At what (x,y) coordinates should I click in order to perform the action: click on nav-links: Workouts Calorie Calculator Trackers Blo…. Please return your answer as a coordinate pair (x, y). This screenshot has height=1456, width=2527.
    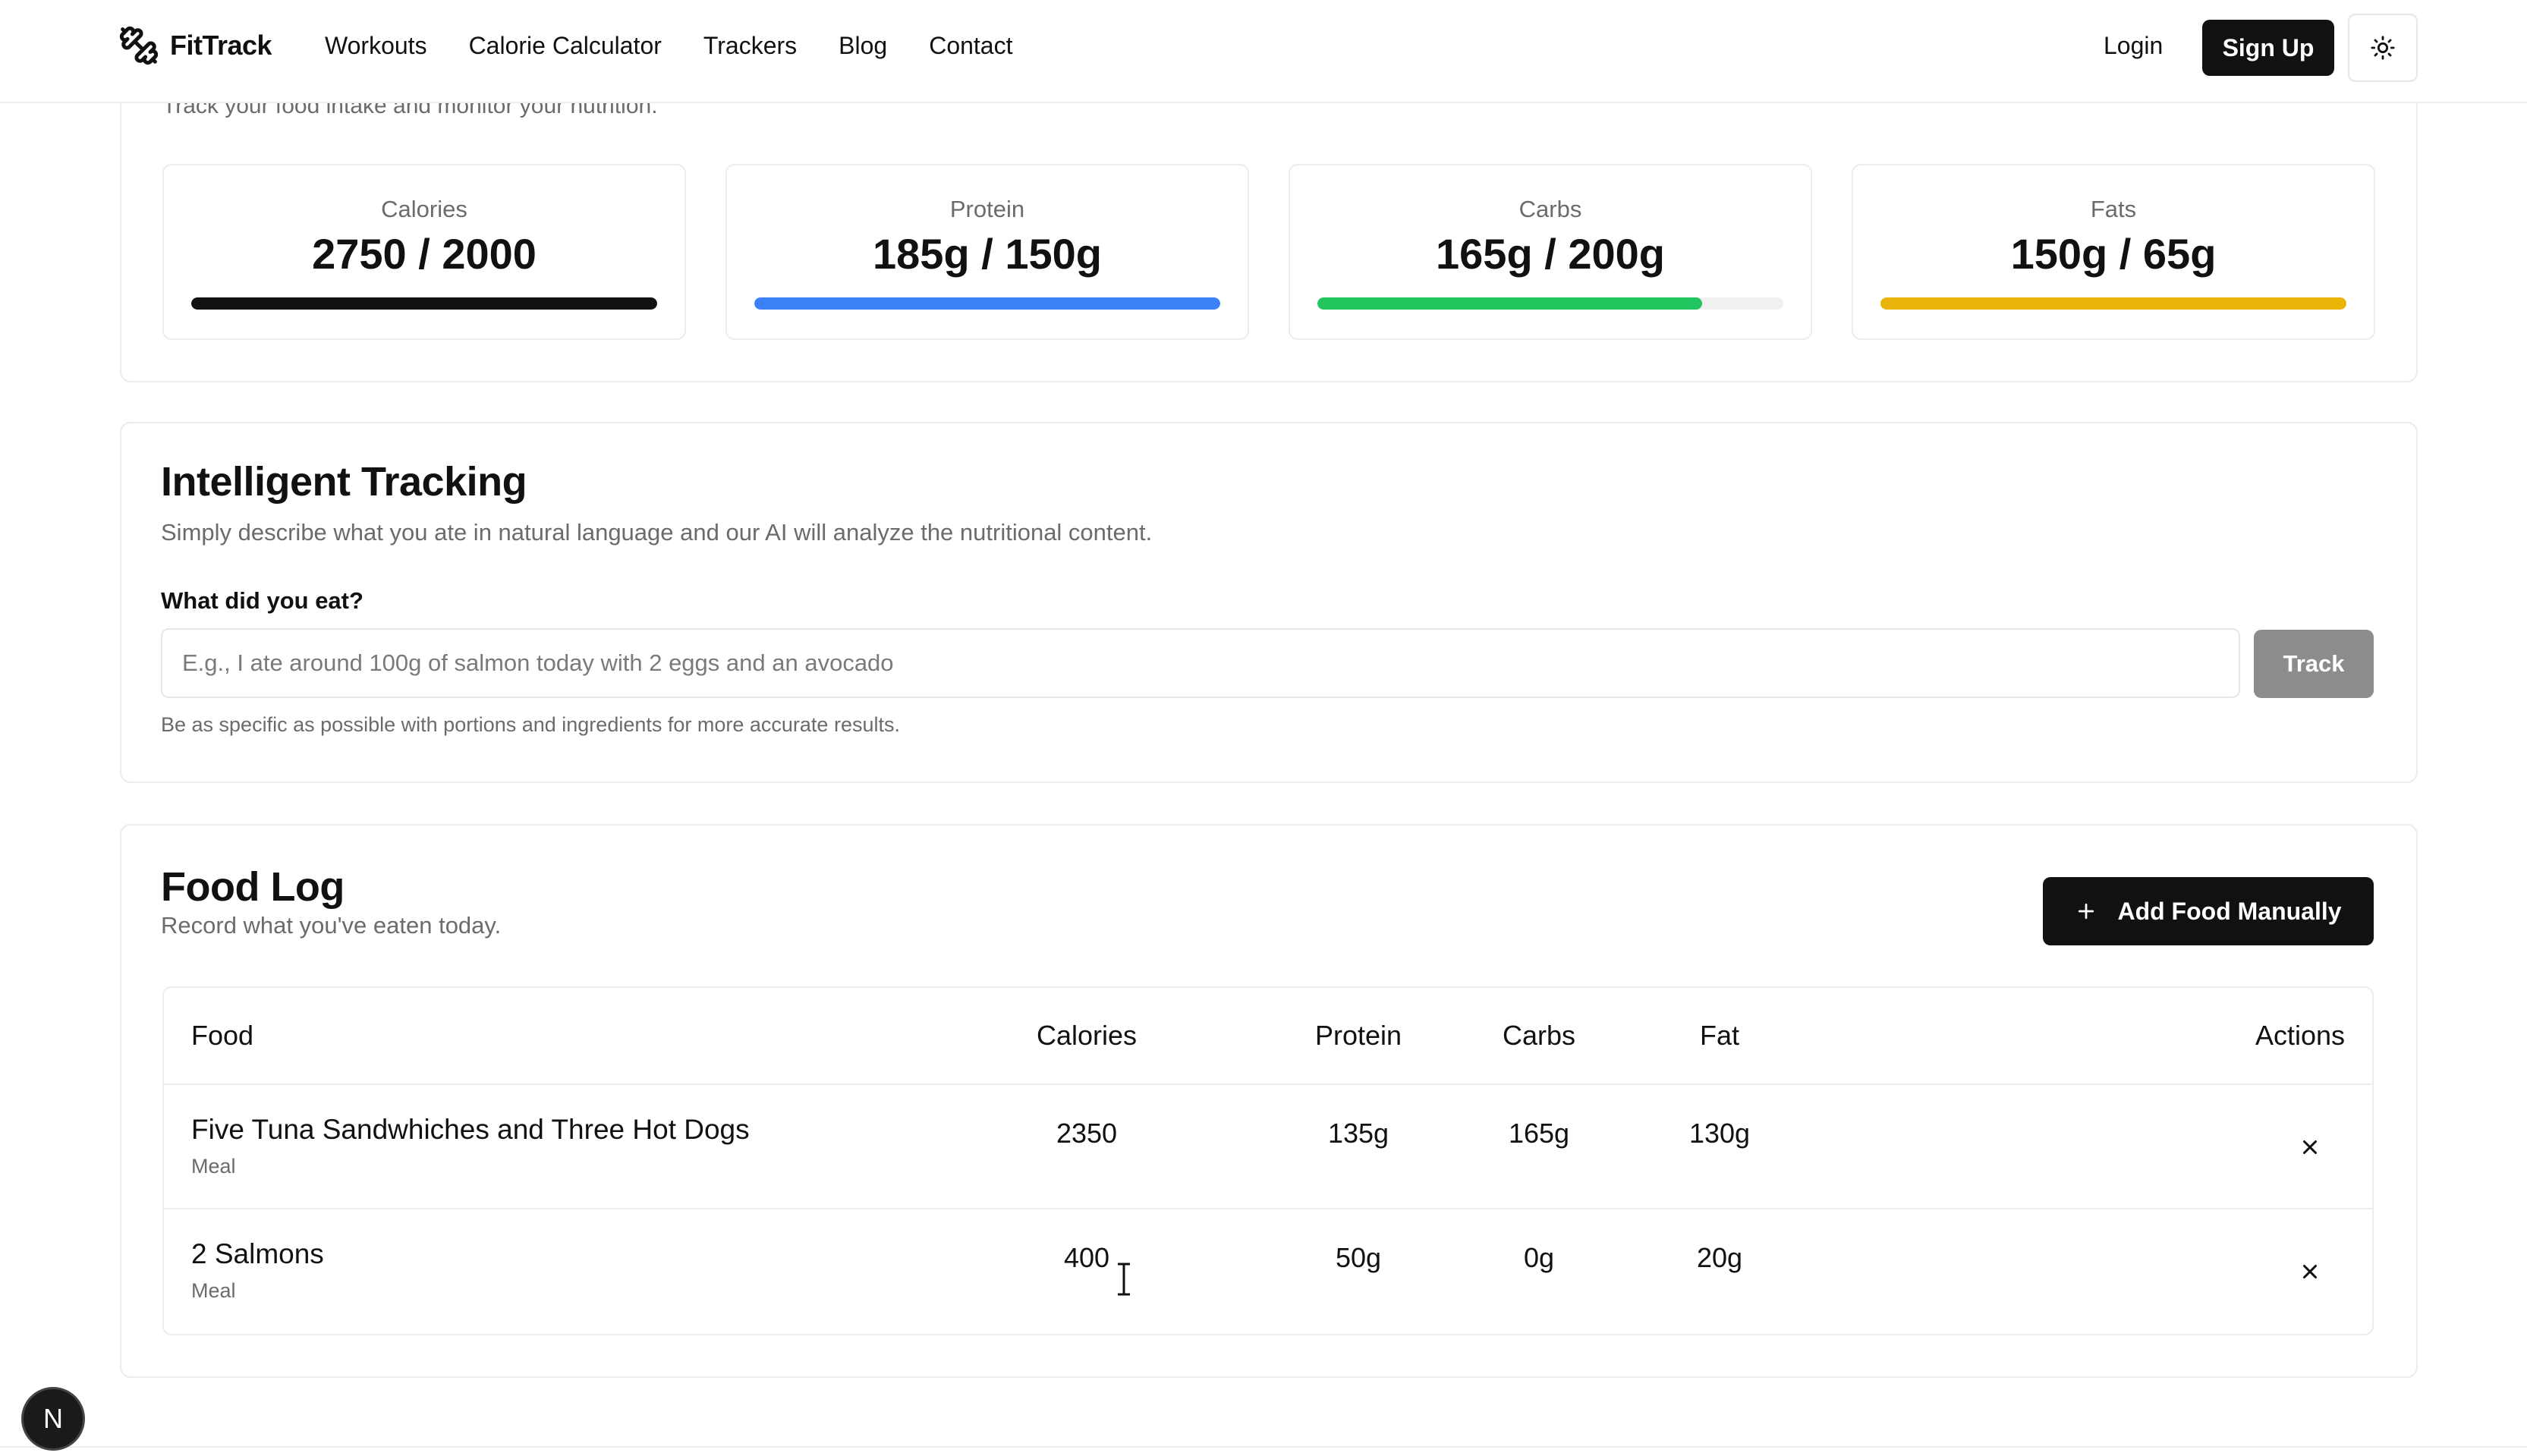
    Looking at the image, I should click on (689, 45).